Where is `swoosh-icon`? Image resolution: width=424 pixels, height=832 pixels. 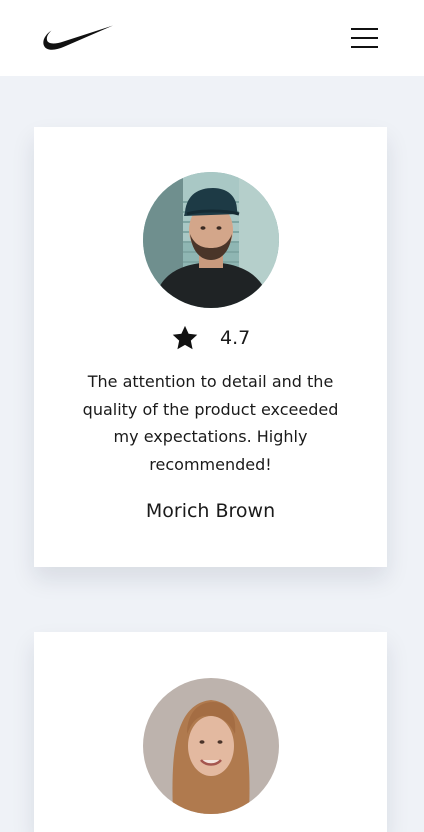 swoosh-icon is located at coordinates (78, 37).